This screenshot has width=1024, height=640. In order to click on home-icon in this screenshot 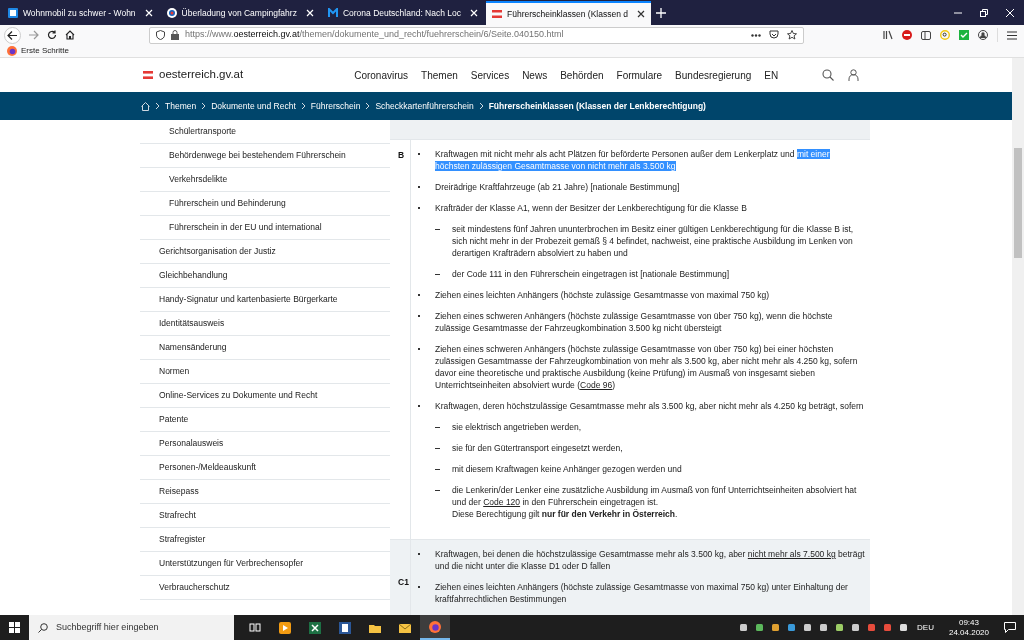, I will do `click(70, 35)`.